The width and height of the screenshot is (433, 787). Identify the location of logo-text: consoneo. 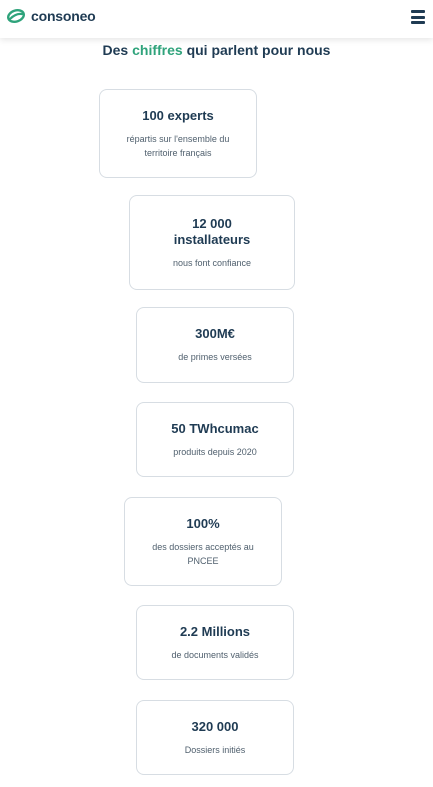
(63, 16).